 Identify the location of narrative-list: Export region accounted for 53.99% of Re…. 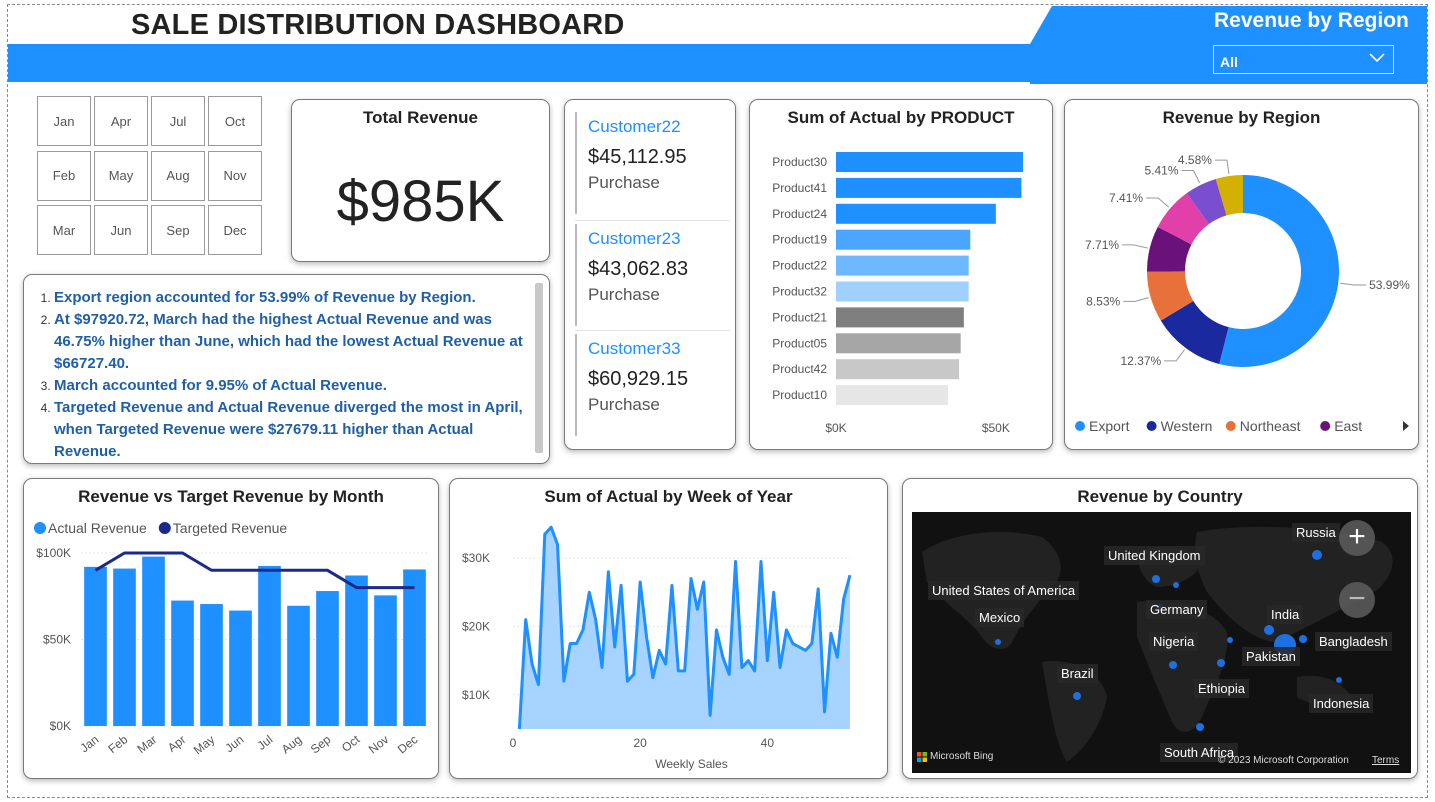
(283, 375).